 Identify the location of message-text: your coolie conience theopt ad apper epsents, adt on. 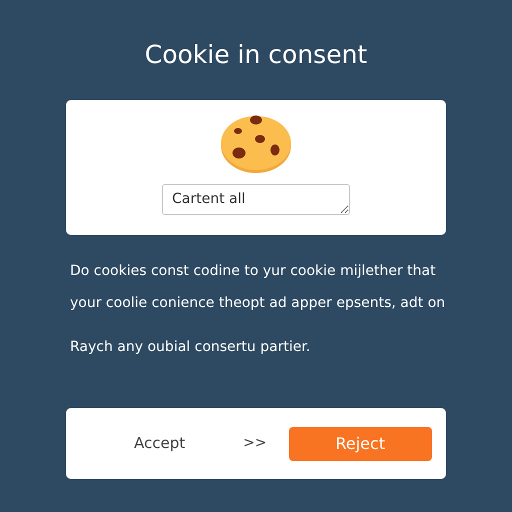
(258, 303).